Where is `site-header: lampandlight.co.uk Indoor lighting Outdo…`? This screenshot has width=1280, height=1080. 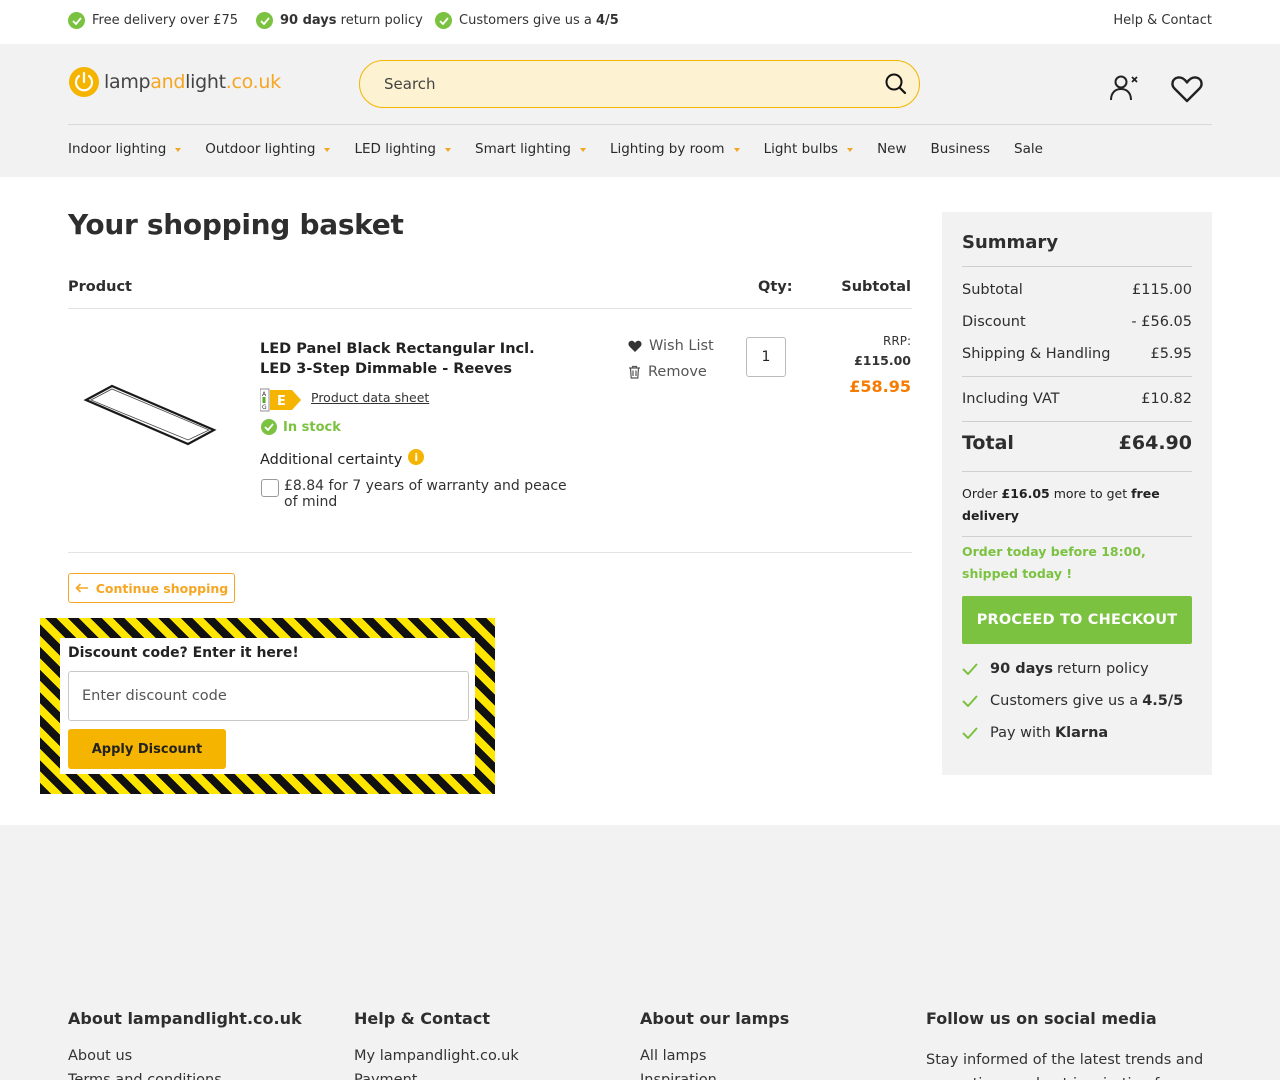 site-header: lampandlight.co.uk Indoor lighting Outdo… is located at coordinates (640, 110).